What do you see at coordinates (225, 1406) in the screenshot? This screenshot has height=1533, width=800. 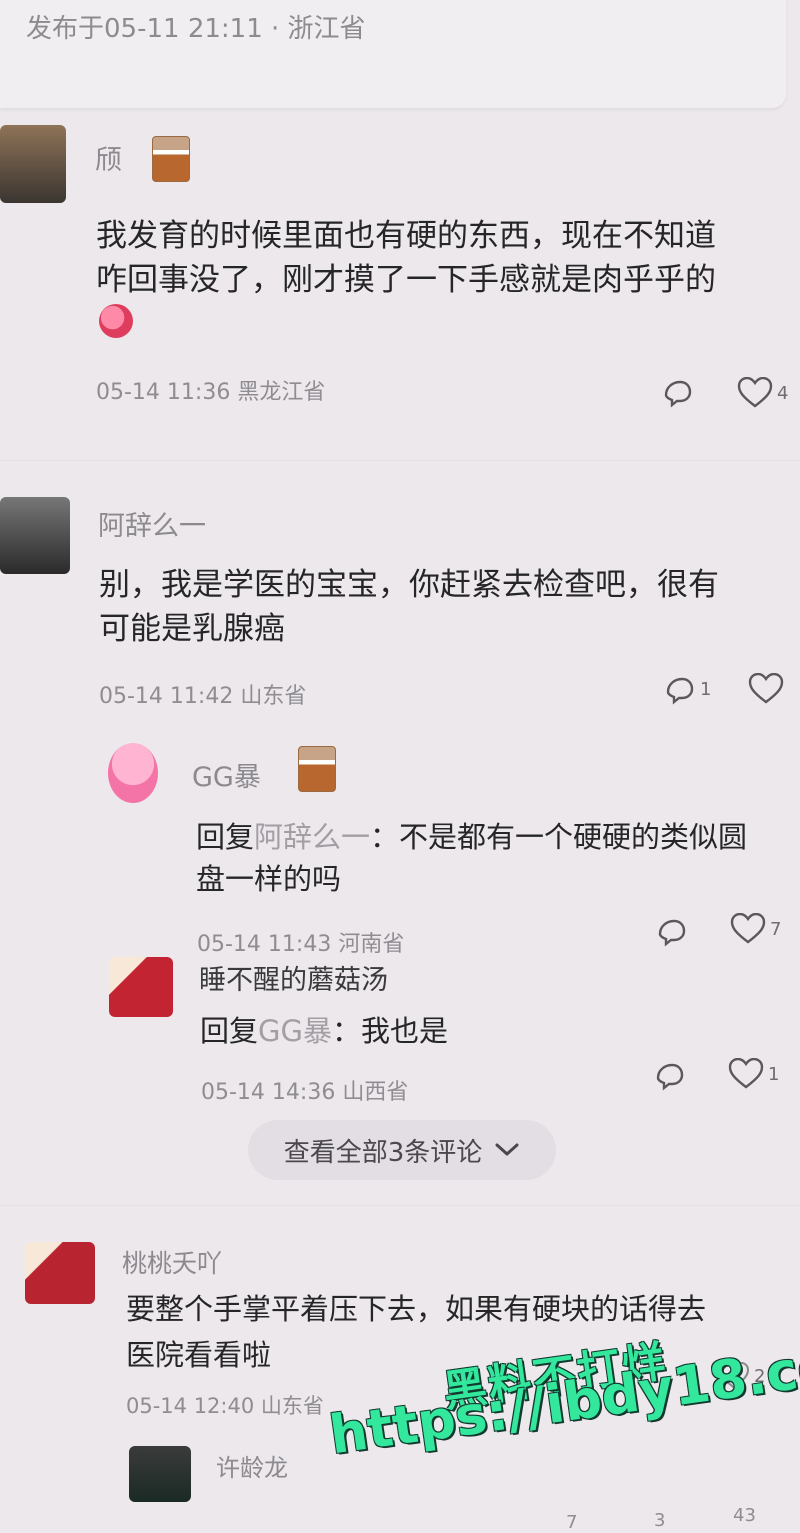 I see `comment-meta: 05-14 12:40 山东省` at bounding box center [225, 1406].